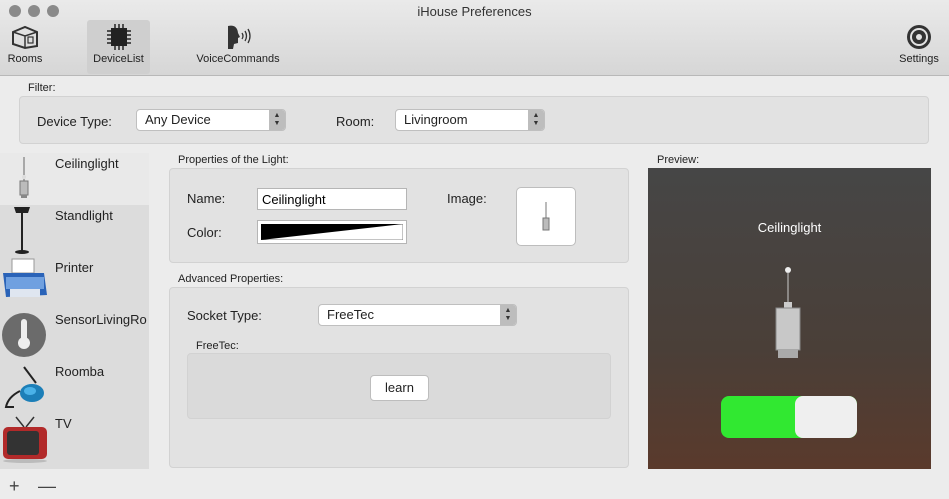 The image size is (949, 499). Describe the element at coordinates (206, 198) in the screenshot. I see `name-label: Name:` at that location.